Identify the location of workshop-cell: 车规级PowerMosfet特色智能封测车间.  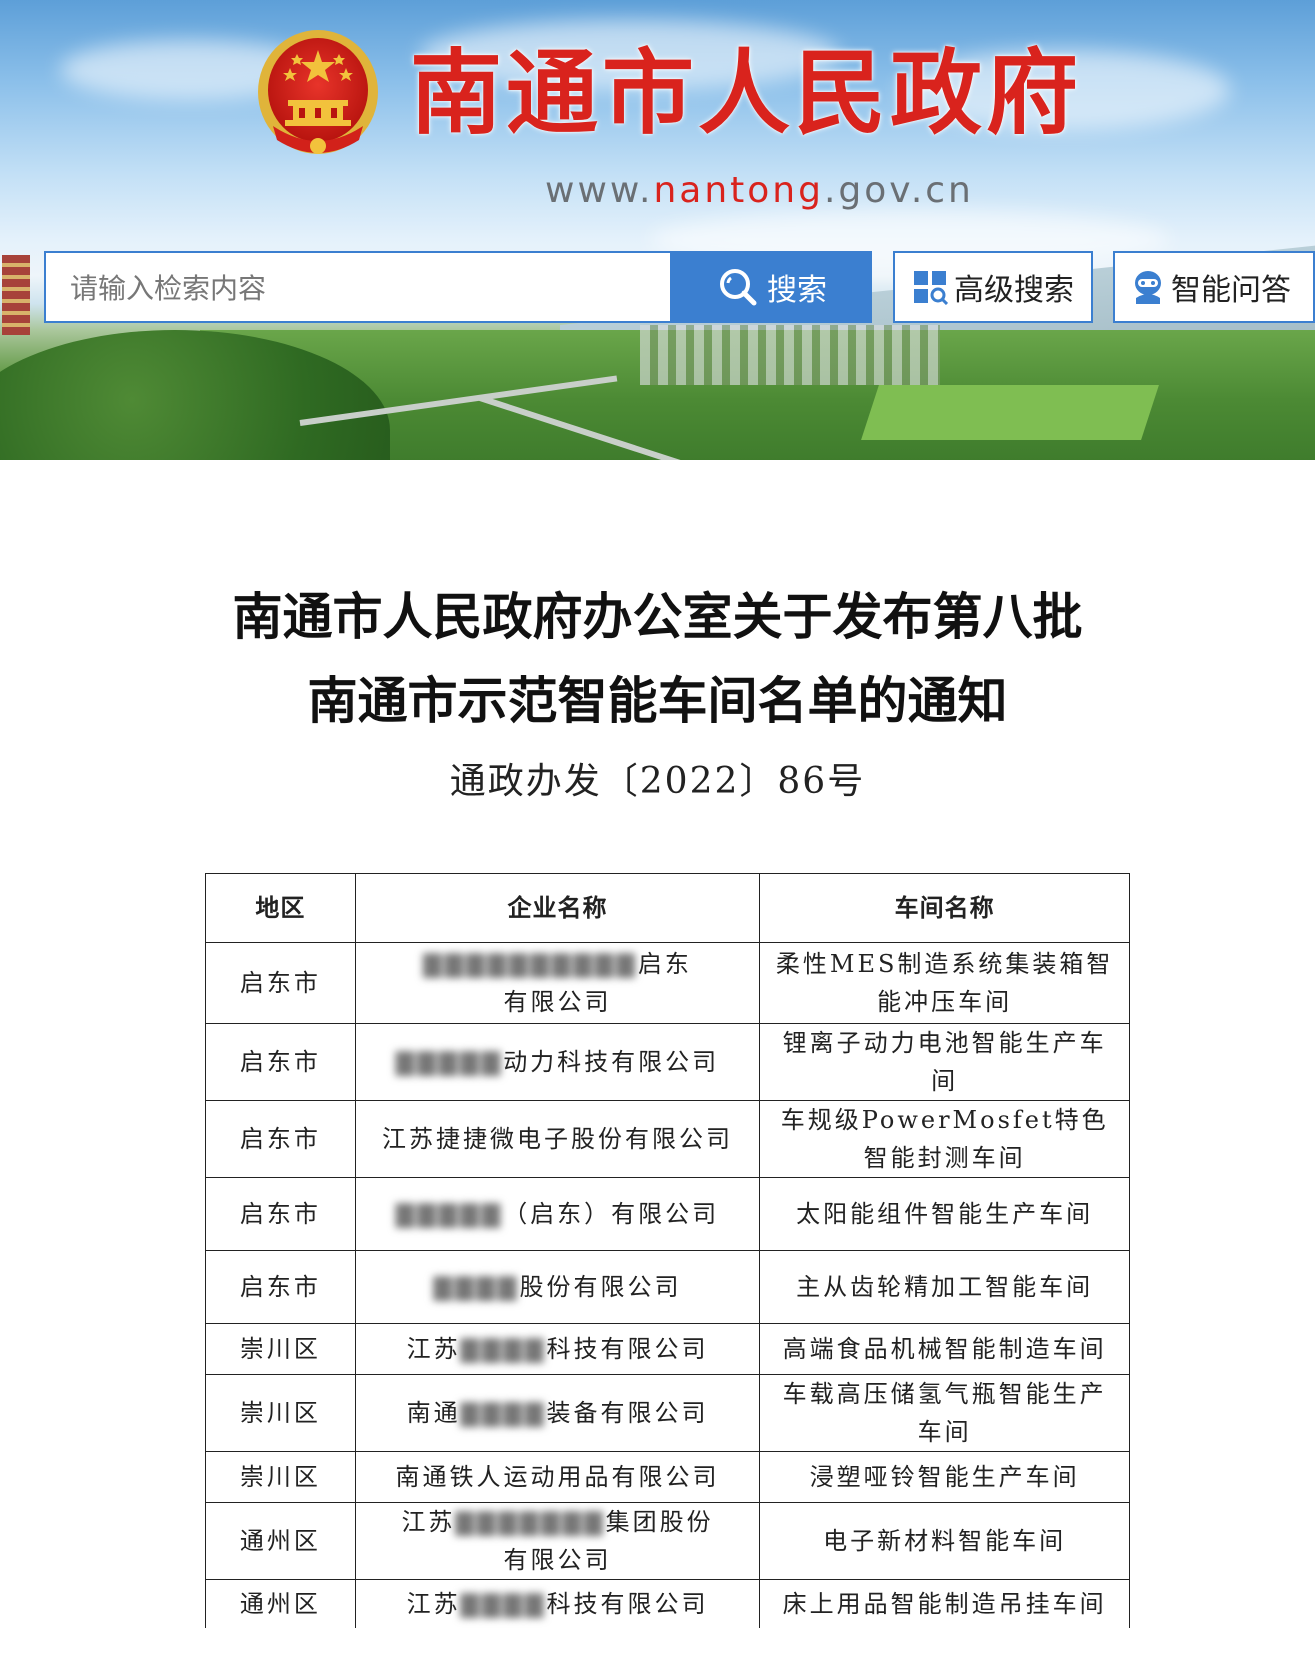
(944, 1139).